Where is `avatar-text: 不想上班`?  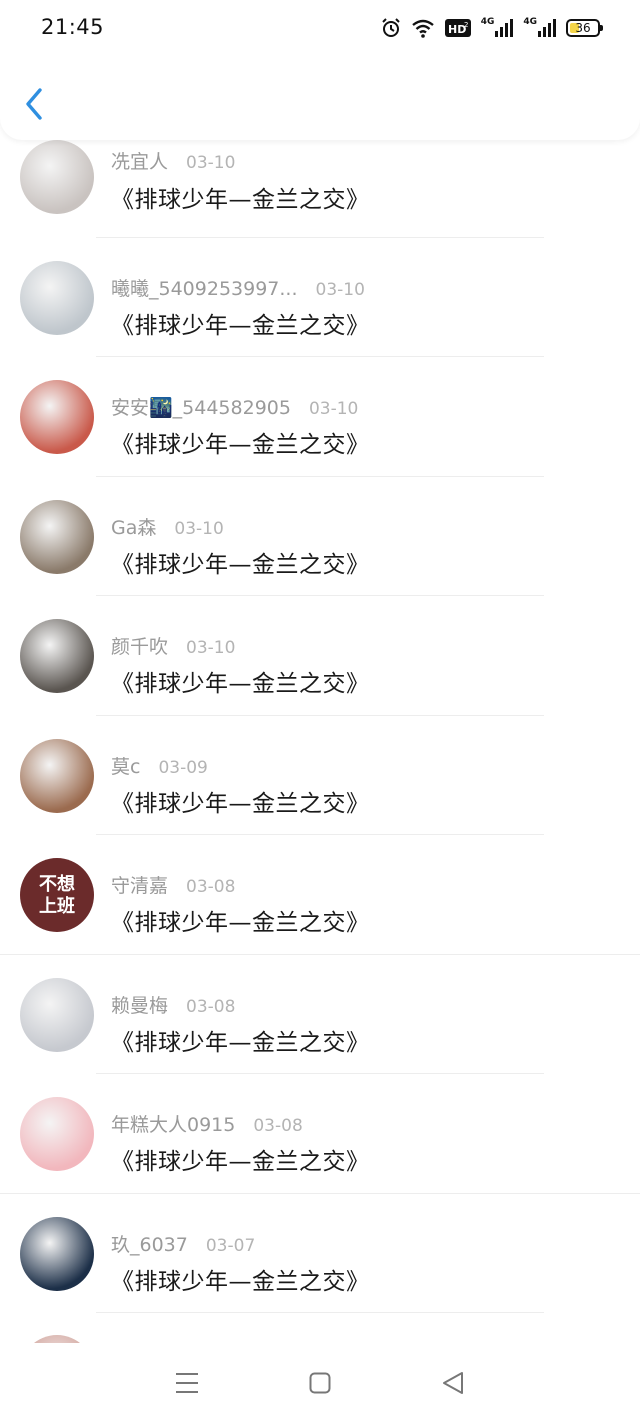
avatar-text: 不想上班 is located at coordinates (57, 895).